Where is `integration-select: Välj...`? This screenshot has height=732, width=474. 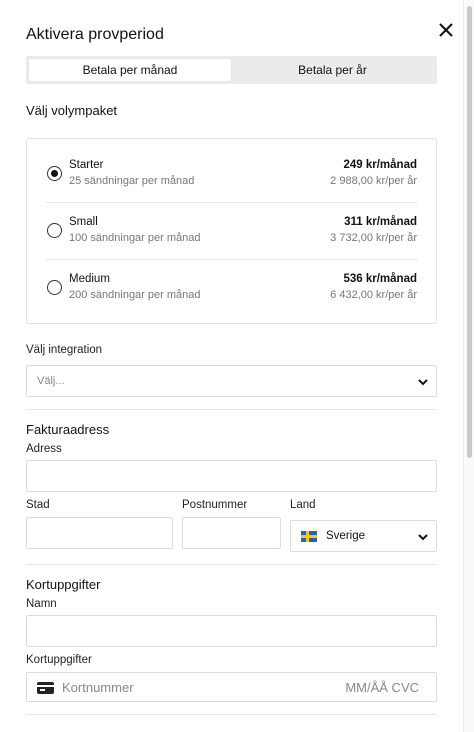
integration-select: Välj... is located at coordinates (231, 381).